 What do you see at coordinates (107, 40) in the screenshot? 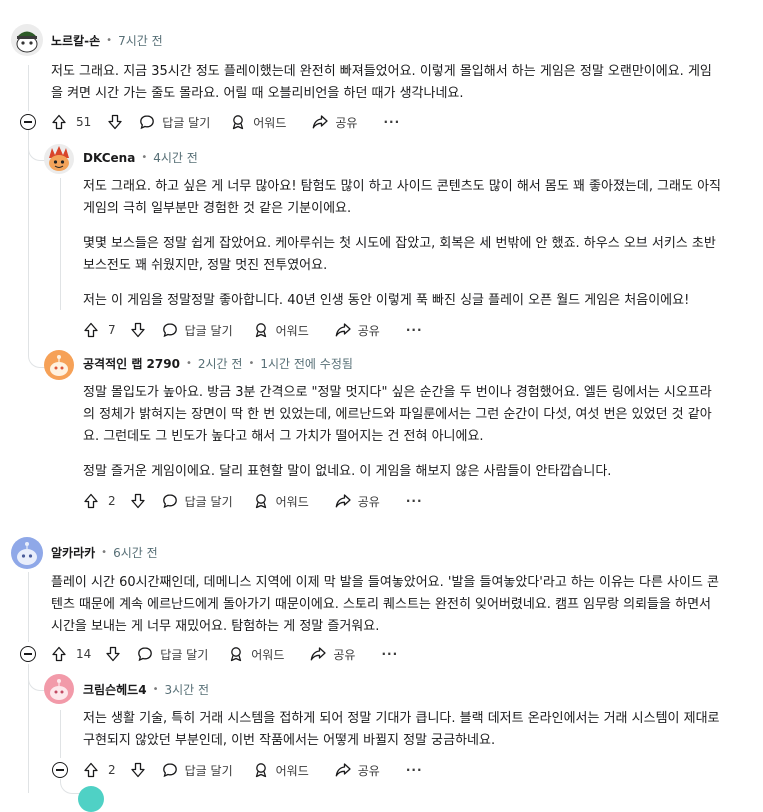
I see `comment-meta: 노르칼-손 • 7시간 전` at bounding box center [107, 40].